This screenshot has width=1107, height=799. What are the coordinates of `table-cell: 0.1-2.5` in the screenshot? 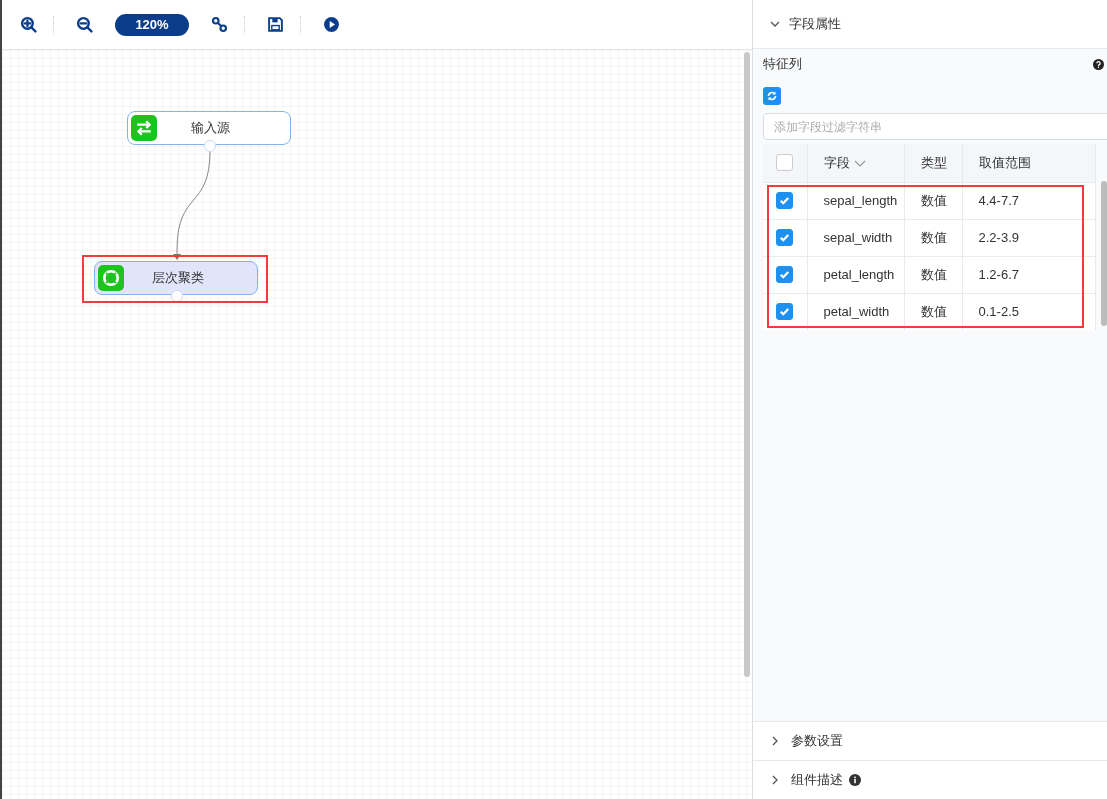 It's located at (998, 312).